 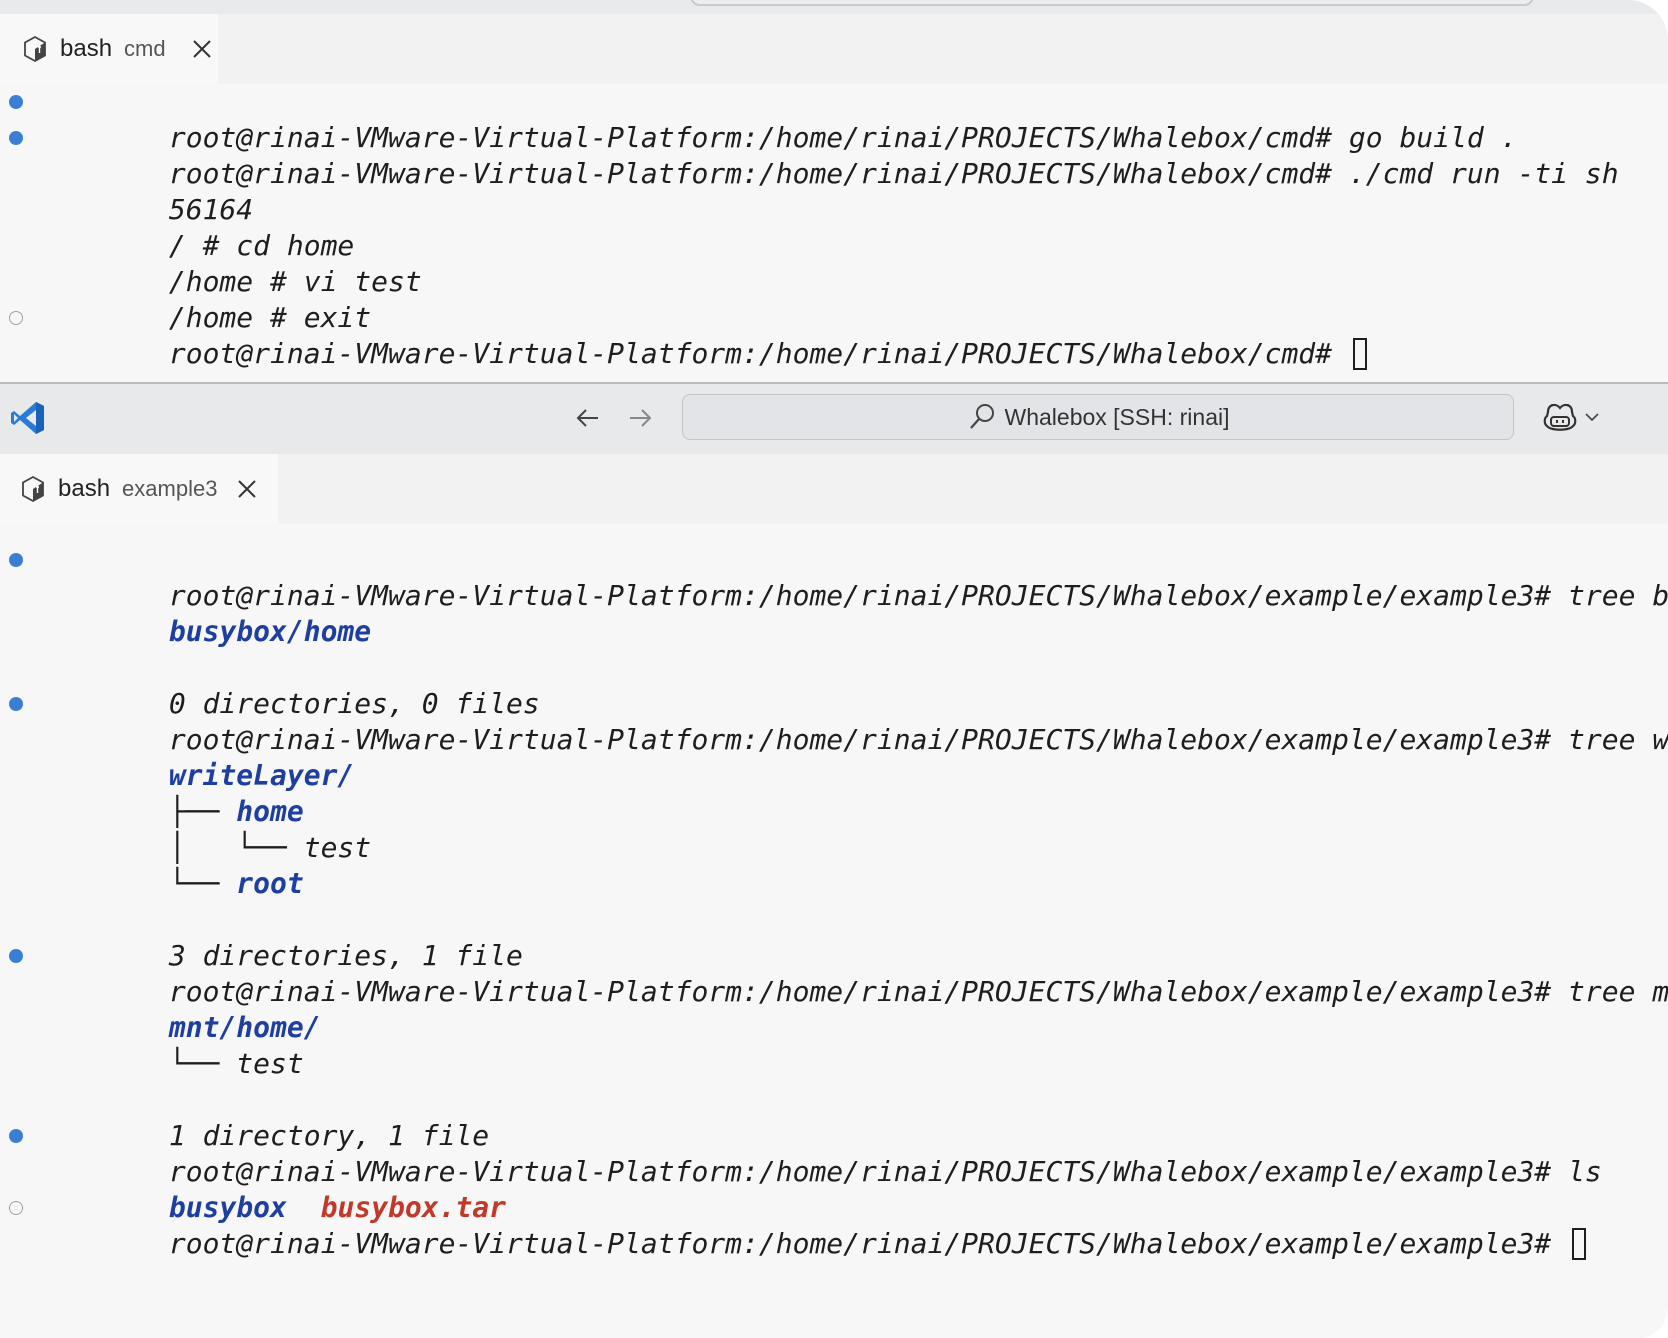 What do you see at coordinates (834, 793) in the screenshot?
I see `tree-line: ├── home` at bounding box center [834, 793].